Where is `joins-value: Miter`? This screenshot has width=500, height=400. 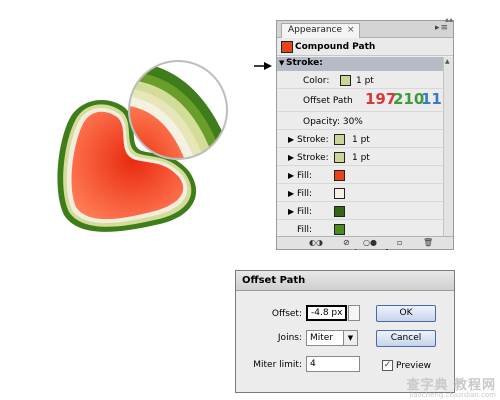 joins-value: Miter is located at coordinates (322, 338).